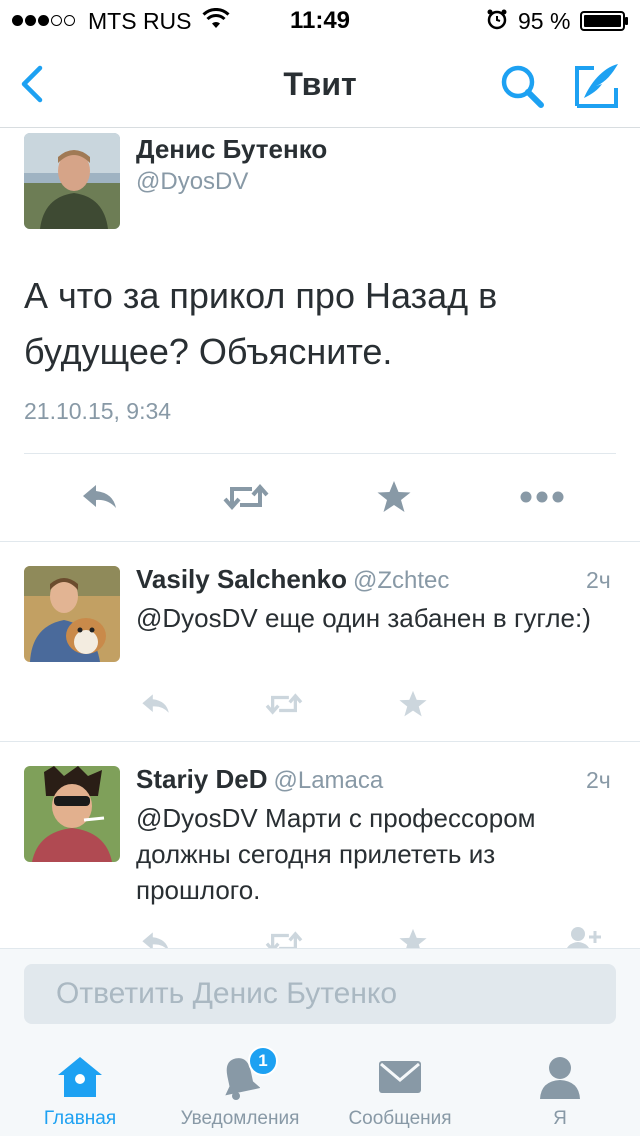 Image resolution: width=640 pixels, height=1136 pixels. What do you see at coordinates (329, 780) in the screenshot?
I see `reply-author-handle: @Lamaca` at bounding box center [329, 780].